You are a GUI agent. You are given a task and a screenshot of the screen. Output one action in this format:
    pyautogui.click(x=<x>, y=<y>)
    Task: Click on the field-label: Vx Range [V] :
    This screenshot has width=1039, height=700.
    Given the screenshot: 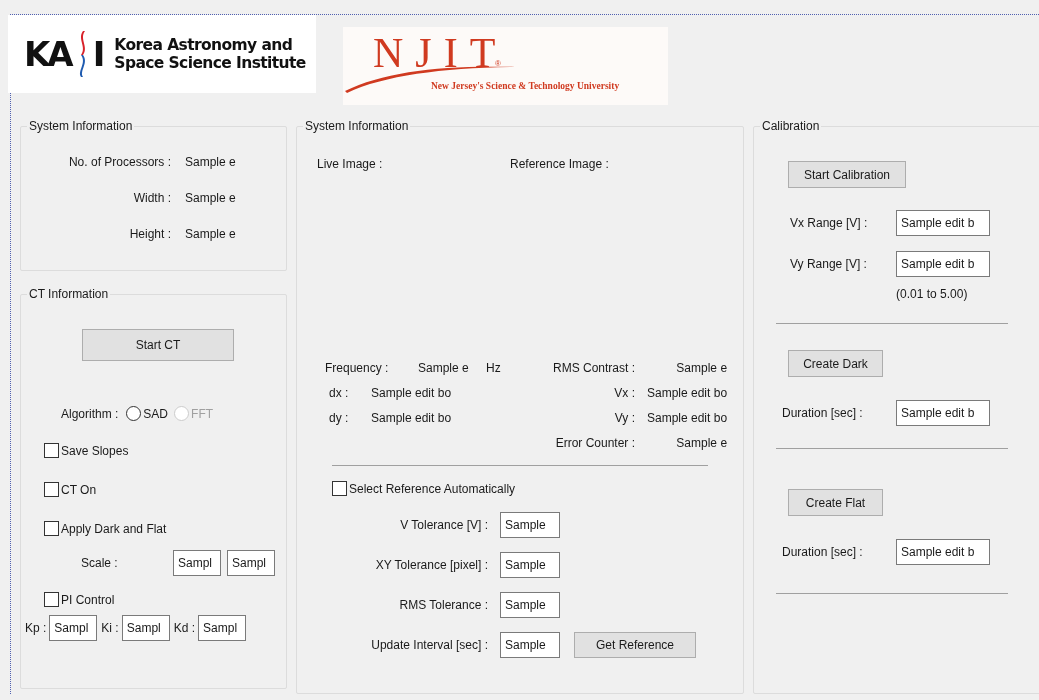 What is the action you would take?
    pyautogui.click(x=829, y=223)
    